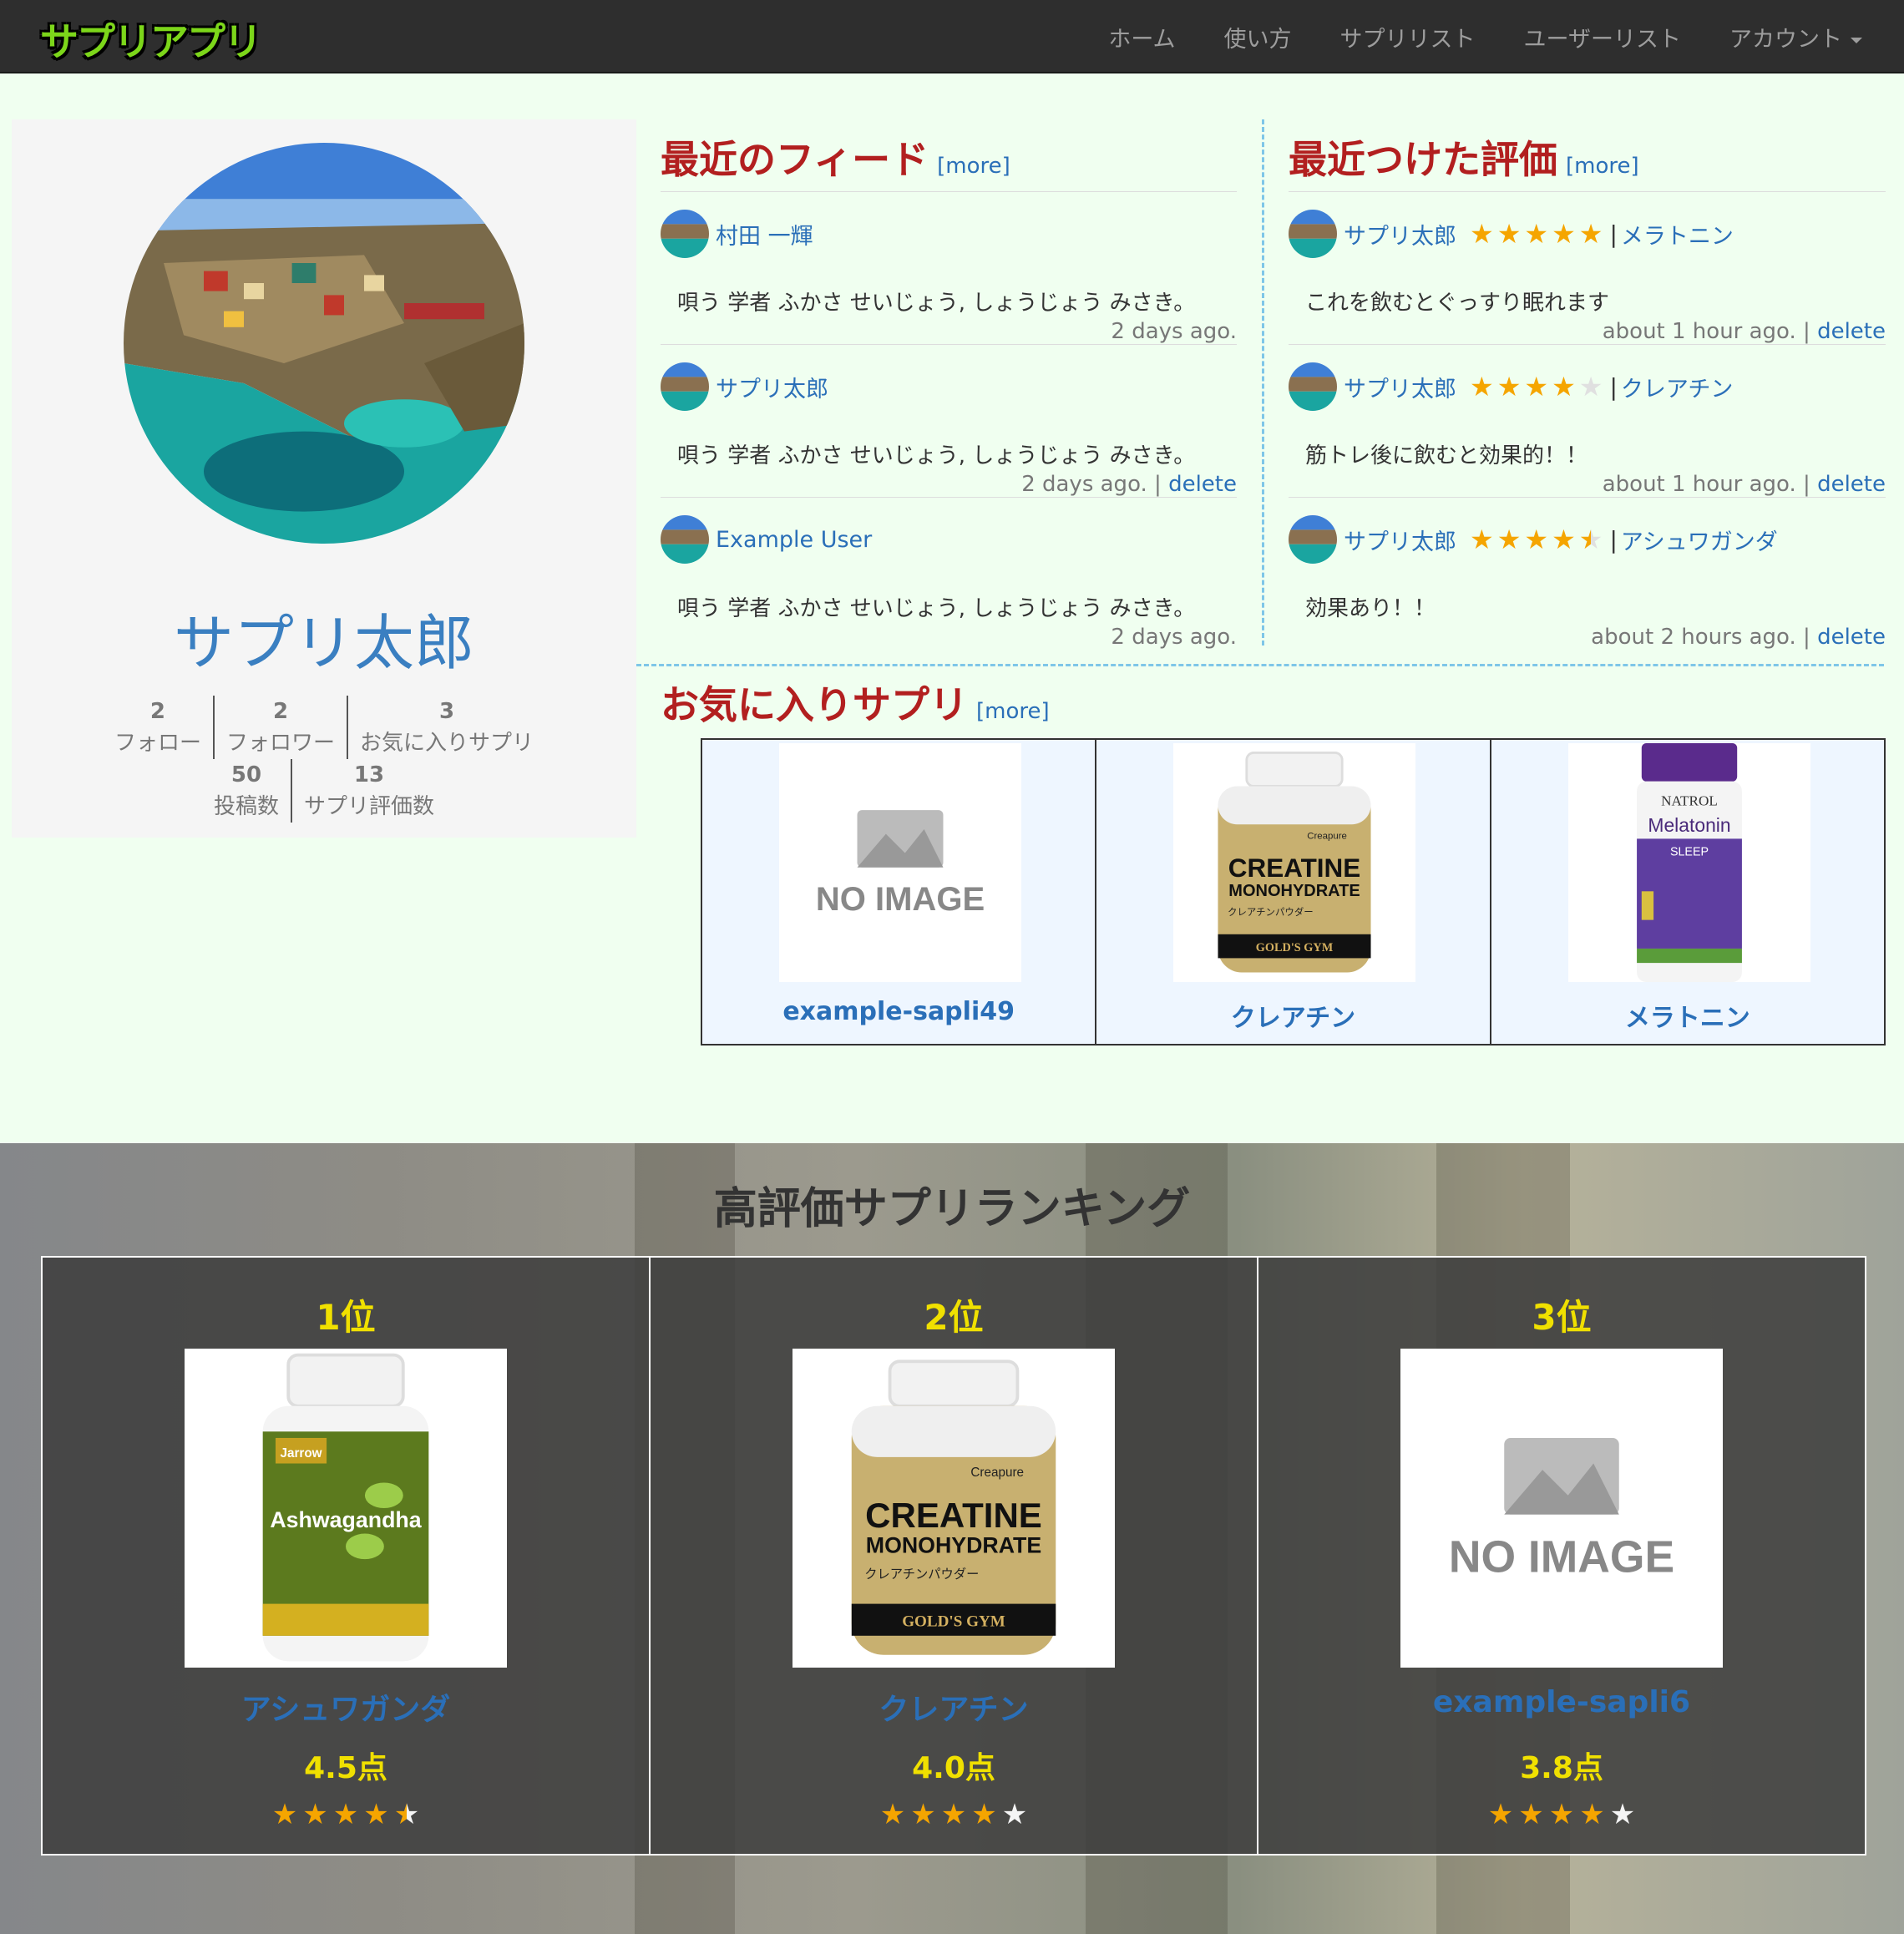 This screenshot has height=1934, width=1904. I want to click on favorite-item: NO IMAGE example-sapli49, so click(899, 892).